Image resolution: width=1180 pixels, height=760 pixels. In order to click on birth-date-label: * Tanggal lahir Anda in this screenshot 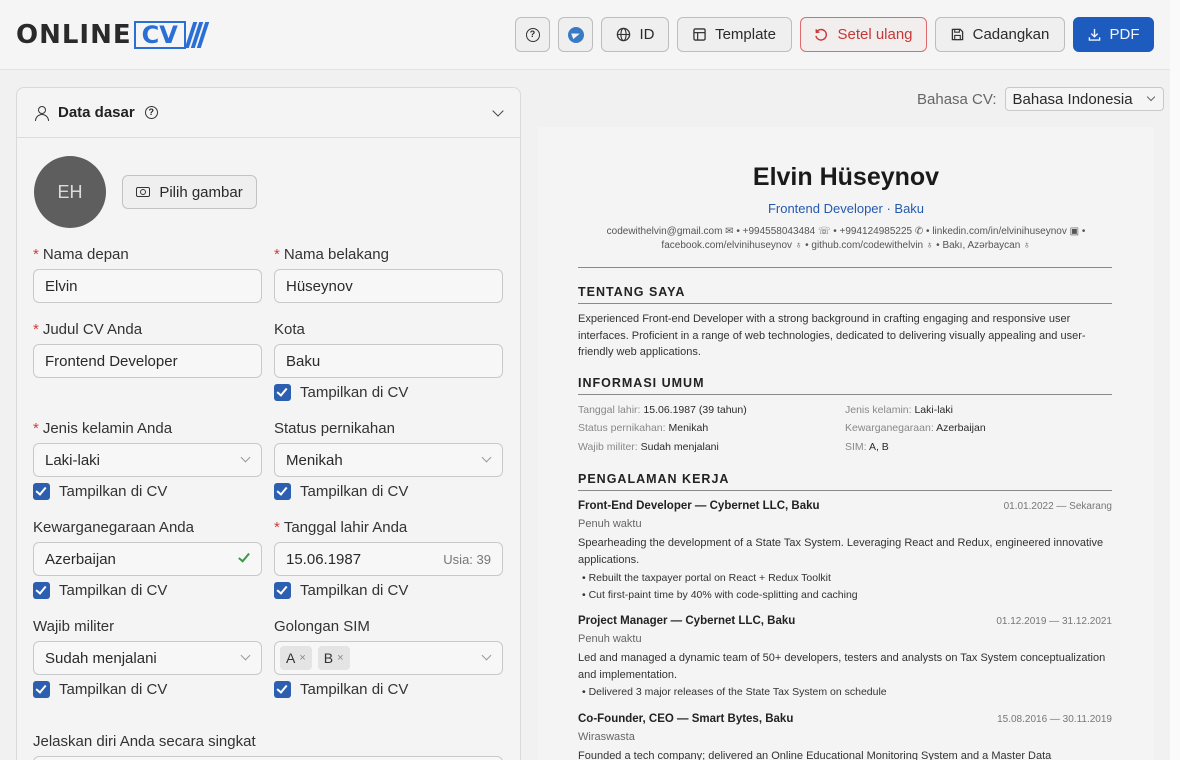, I will do `click(388, 528)`.